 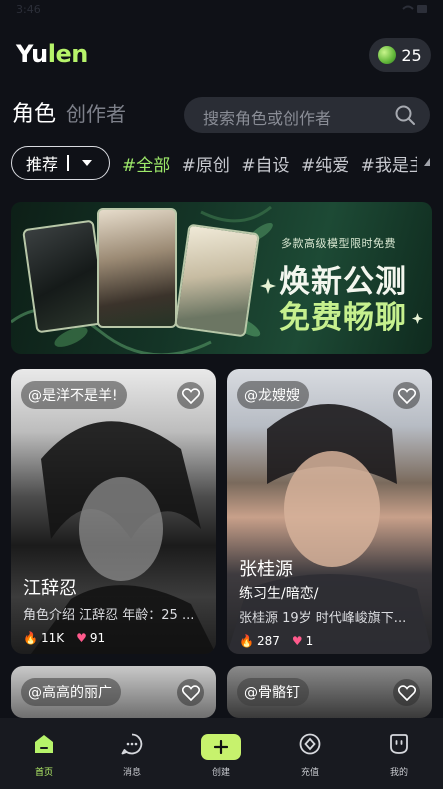 I want to click on character-card: @高高的丽广, so click(x=113, y=692).